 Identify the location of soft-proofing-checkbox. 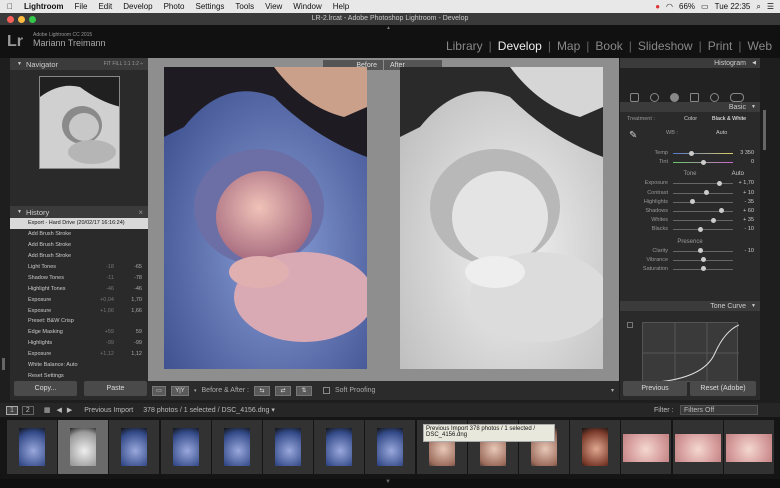
(326, 390).